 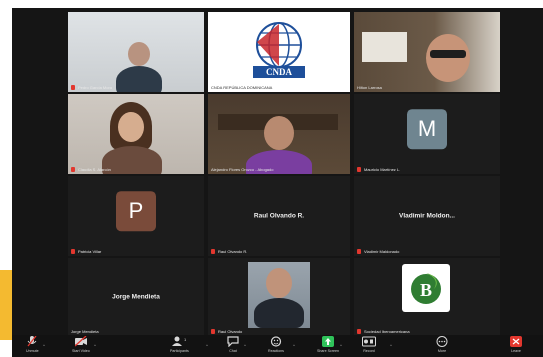 I want to click on participant-tile: Jorge Mendieta Jorge Mendieta, so click(x=136, y=297).